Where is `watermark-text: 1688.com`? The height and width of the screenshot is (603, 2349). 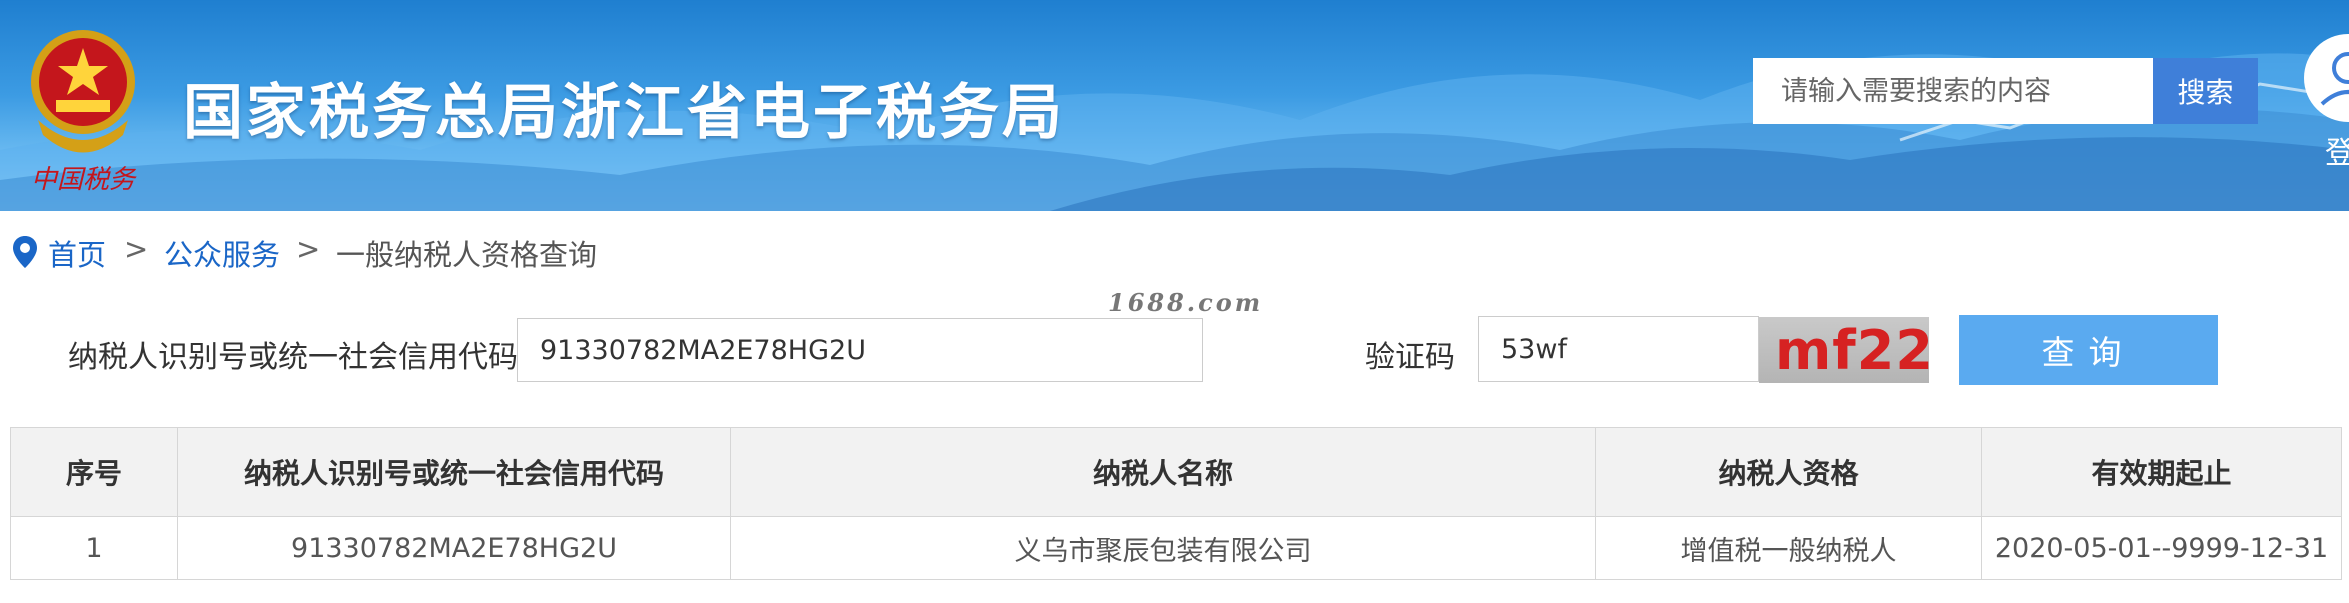 watermark-text: 1688.com is located at coordinates (1186, 302).